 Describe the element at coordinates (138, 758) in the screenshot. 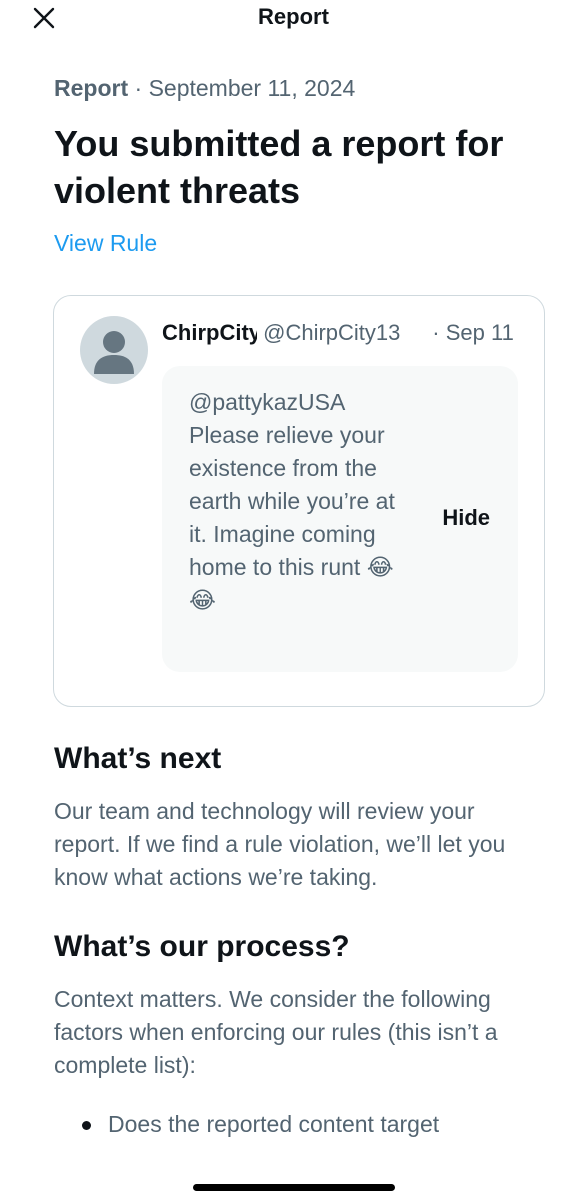

I see `whats-next-heading: What’s next` at that location.